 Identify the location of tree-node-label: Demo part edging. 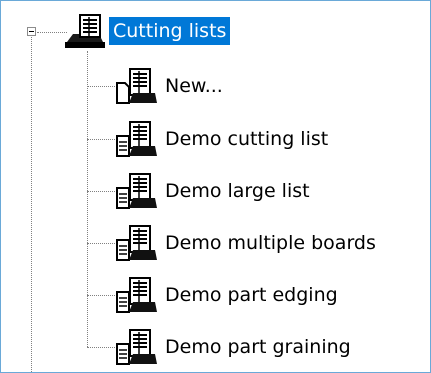
(251, 295).